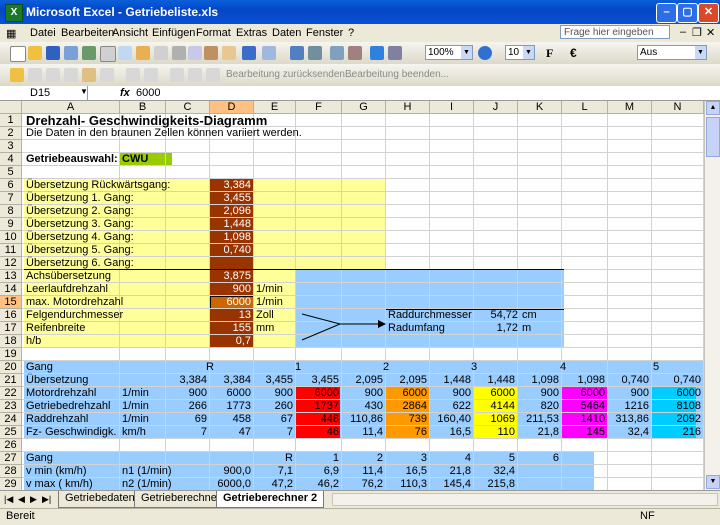 This screenshot has width=720, height=525. I want to click on review-showall-icon, so click(89, 75).